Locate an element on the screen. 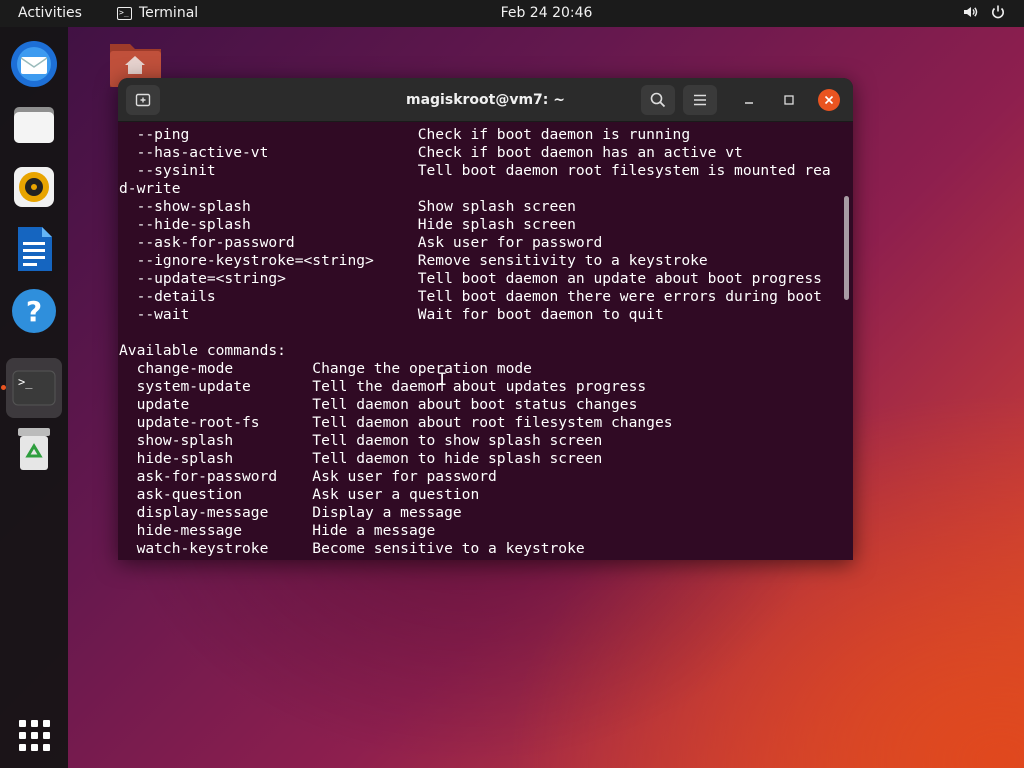 Image resolution: width=1024 pixels, height=768 pixels. top-bar: Activities >_ Terminal Feb 24 20:46 is located at coordinates (512, 13).